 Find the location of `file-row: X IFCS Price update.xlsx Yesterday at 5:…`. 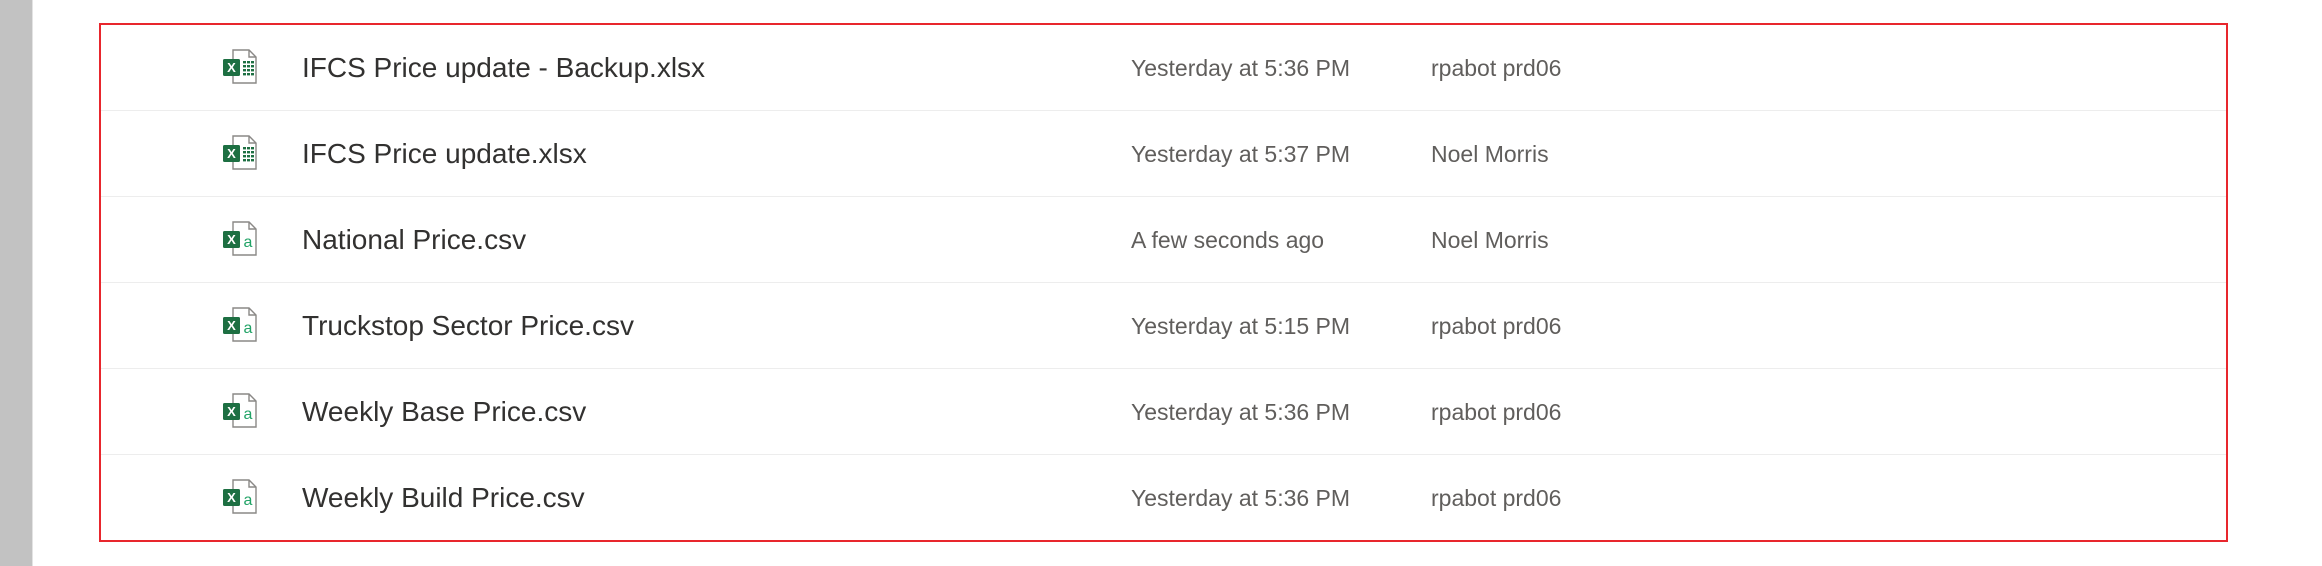

file-row: X IFCS Price update.xlsx Yesterday at 5:… is located at coordinates (1163, 154).